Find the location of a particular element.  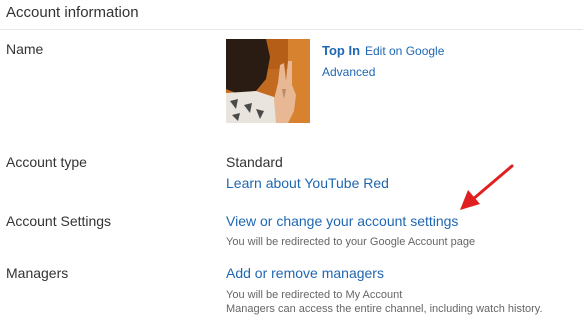

name-label: Name is located at coordinates (25, 49).